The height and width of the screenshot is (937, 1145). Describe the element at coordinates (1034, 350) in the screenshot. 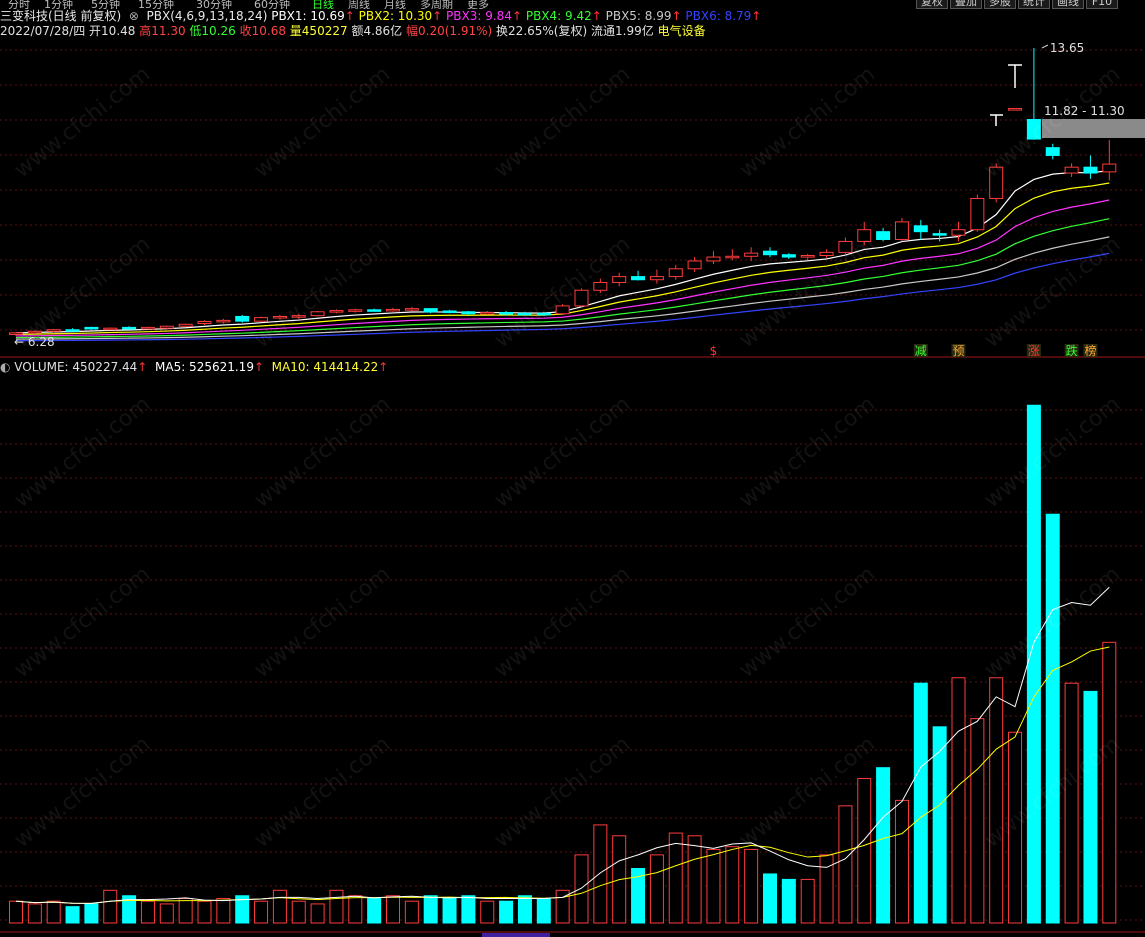

I see `signal-badge: 涨` at that location.